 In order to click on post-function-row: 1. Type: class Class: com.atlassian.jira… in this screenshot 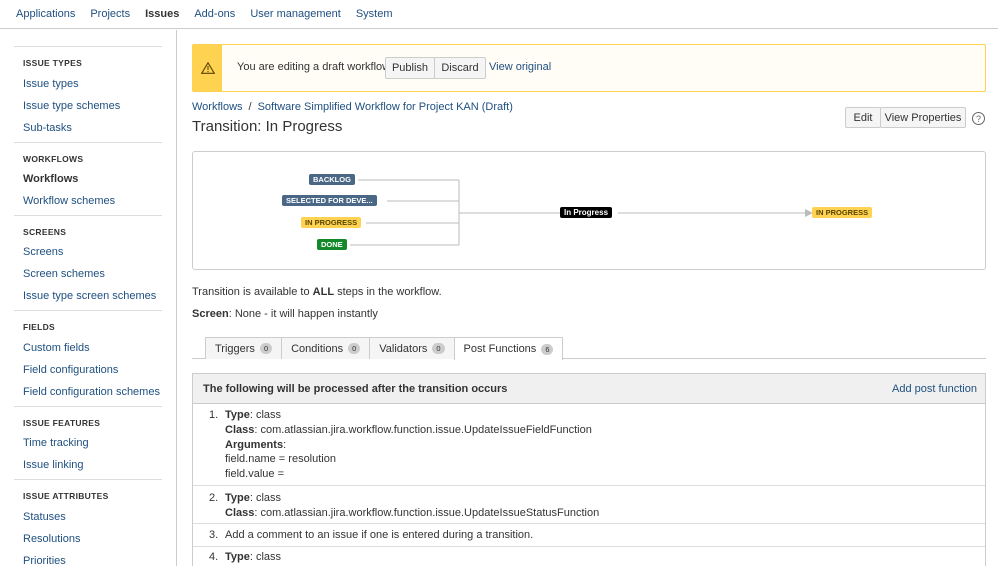, I will do `click(589, 445)`.